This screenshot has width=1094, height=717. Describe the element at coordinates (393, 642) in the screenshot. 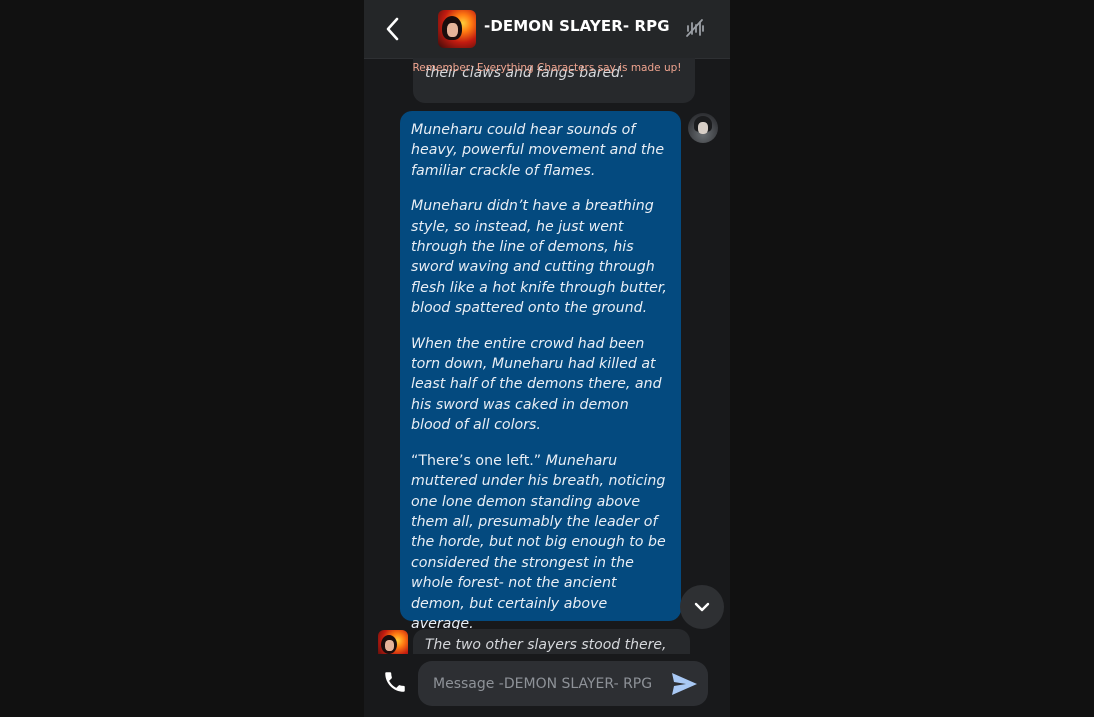

I see `character-avatar-small` at that location.